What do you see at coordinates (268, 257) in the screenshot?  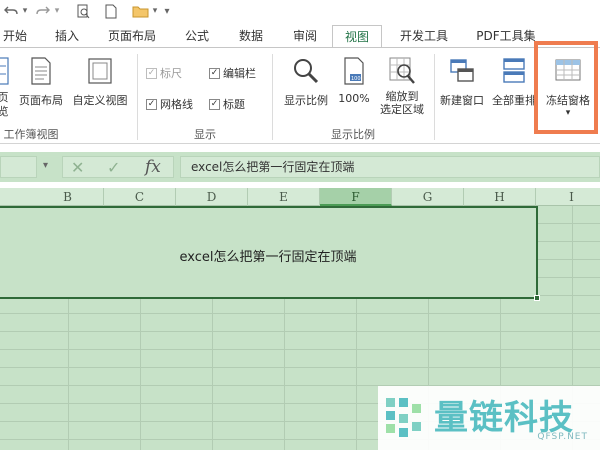 I see `cell-text: excel怎么把第一行固定在顶端` at bounding box center [268, 257].